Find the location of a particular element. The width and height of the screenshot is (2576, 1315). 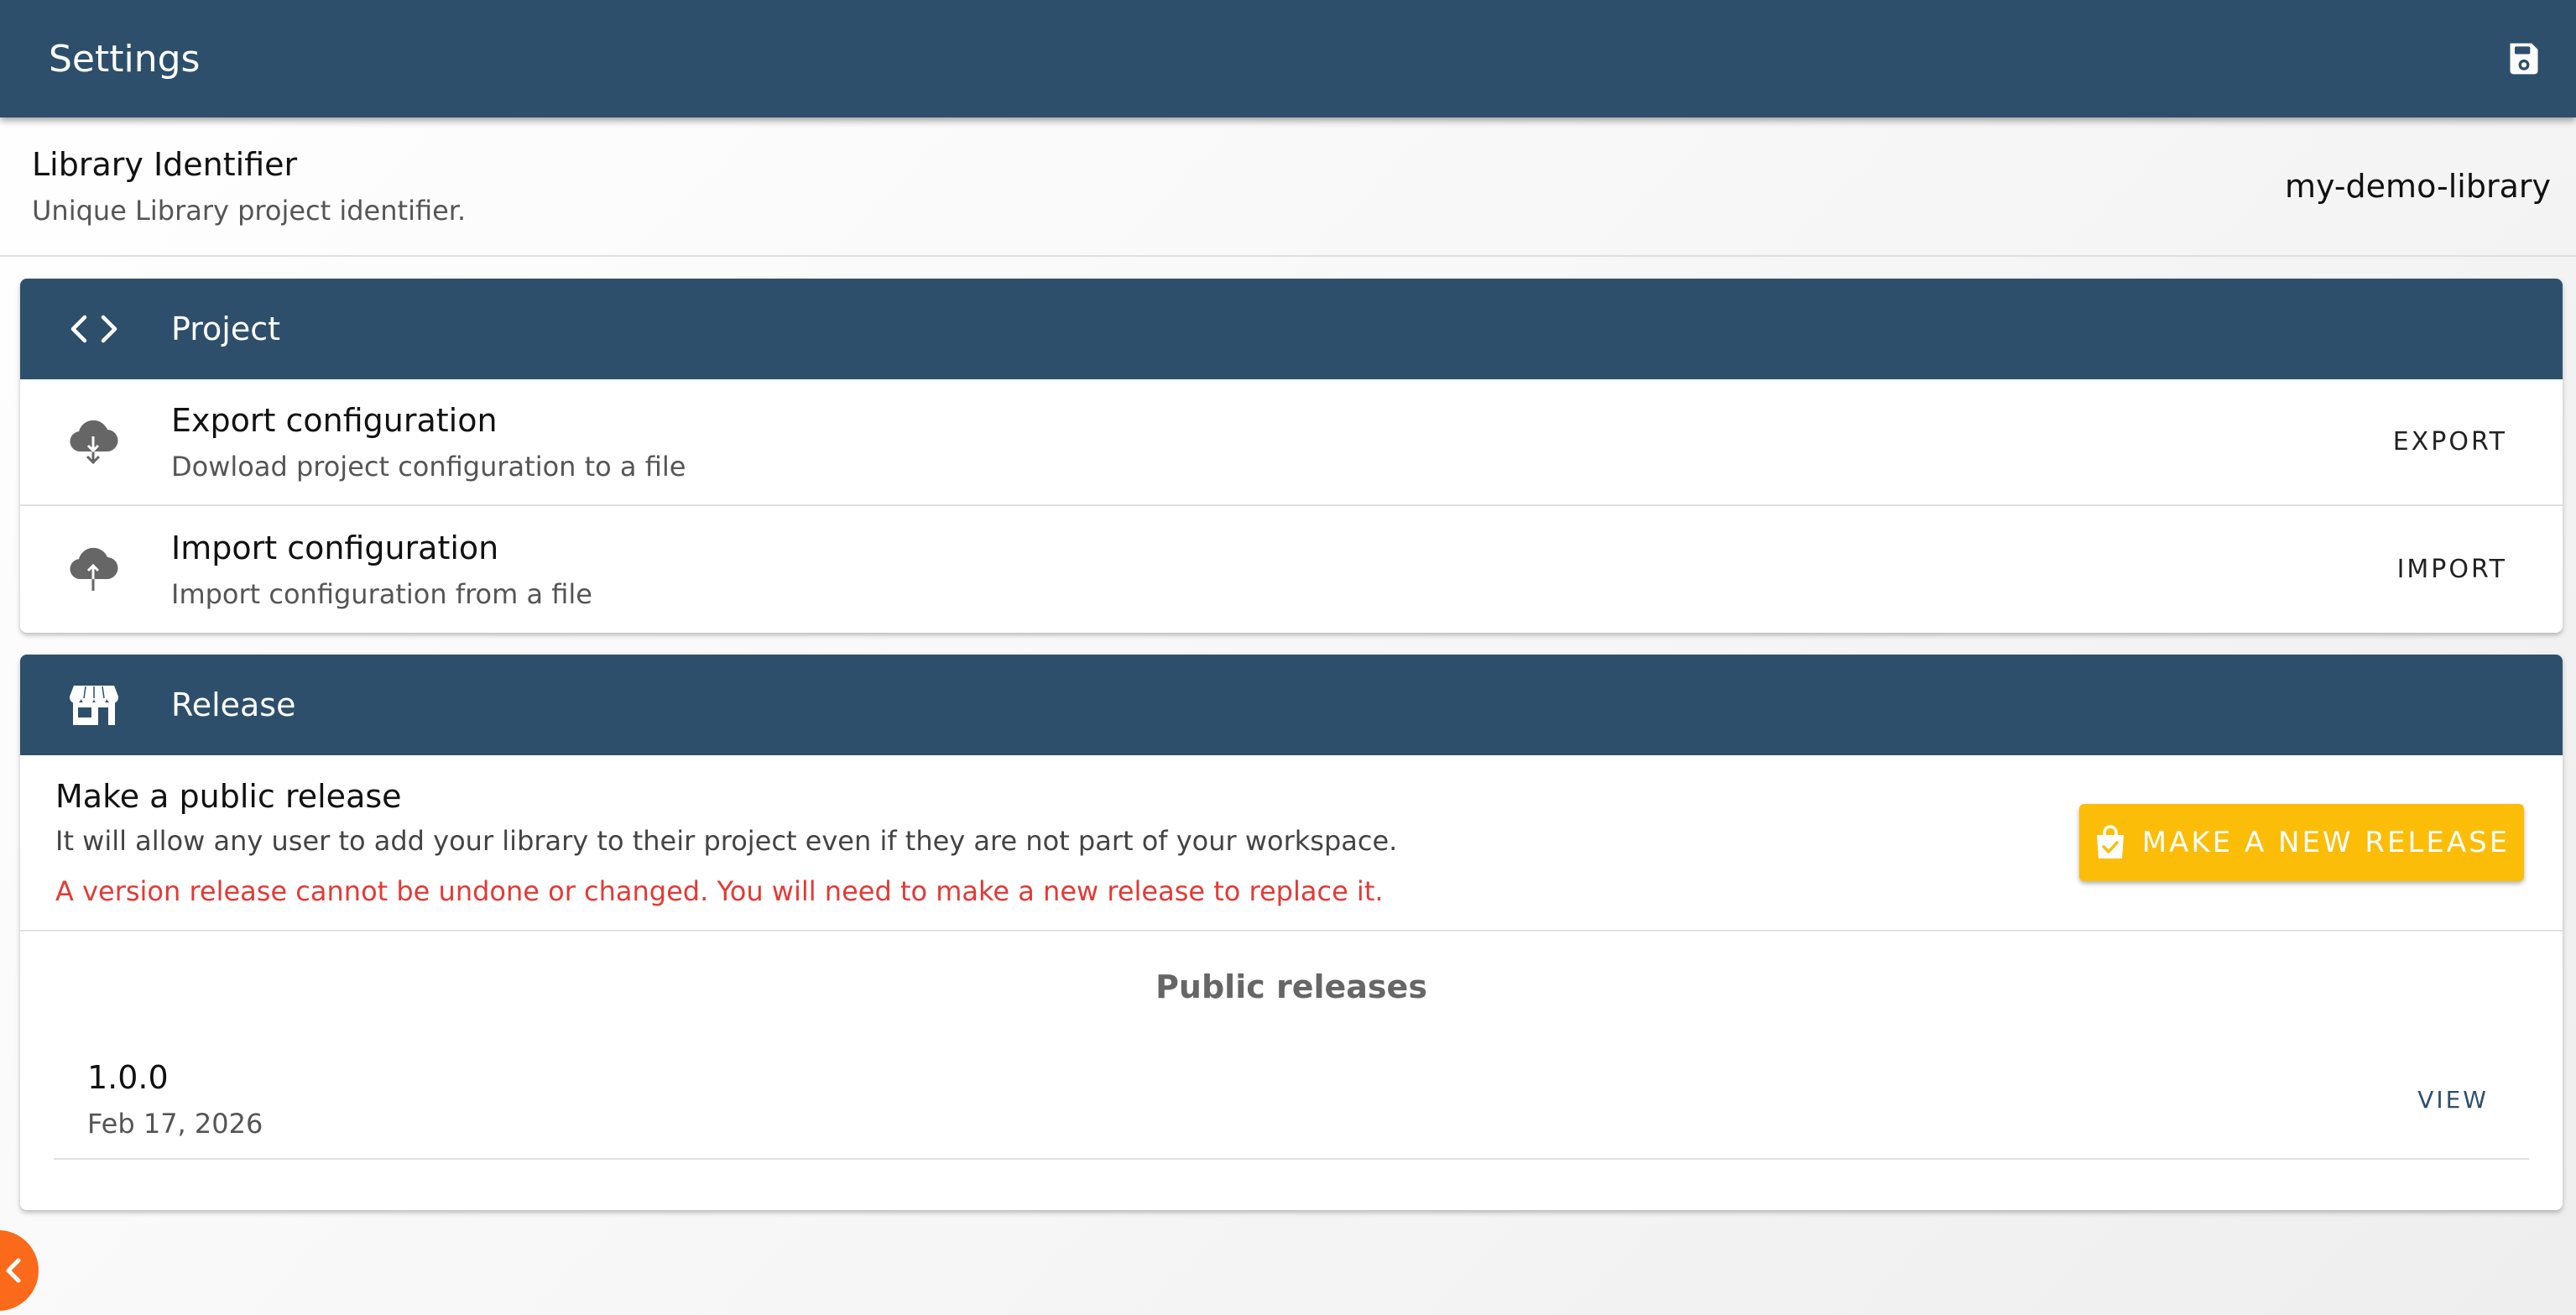

release-card-title: Release is located at coordinates (233, 704).